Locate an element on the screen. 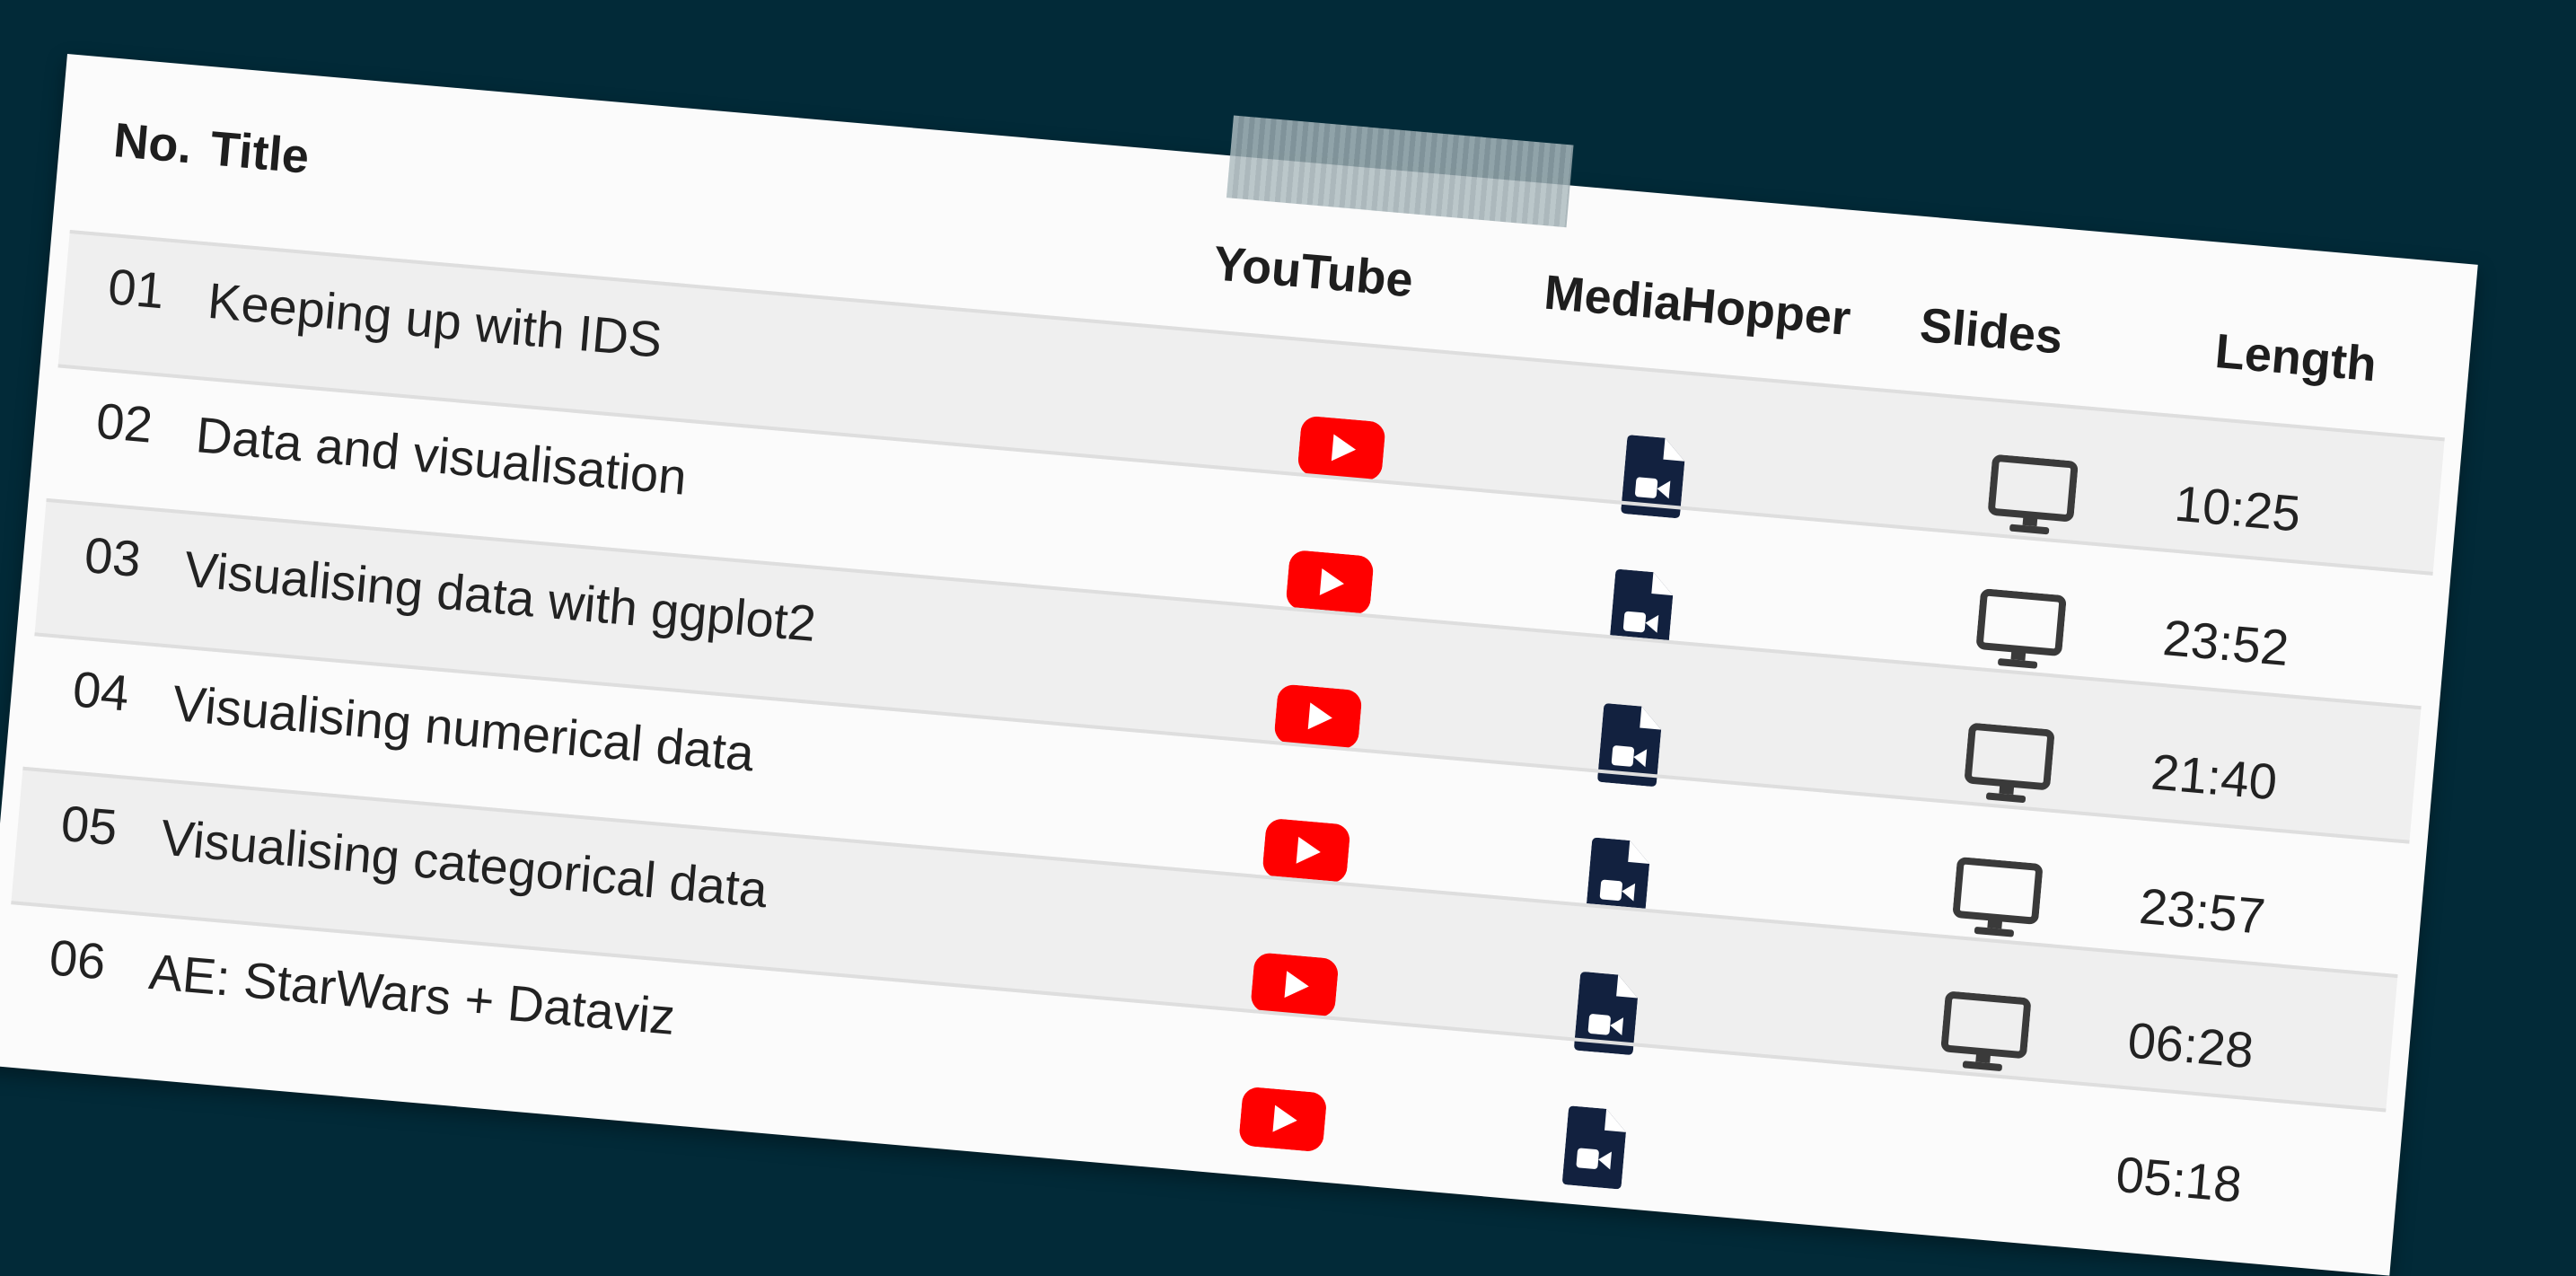 The width and height of the screenshot is (2576, 1276). row-title: Data and visualisation is located at coordinates (441, 456).